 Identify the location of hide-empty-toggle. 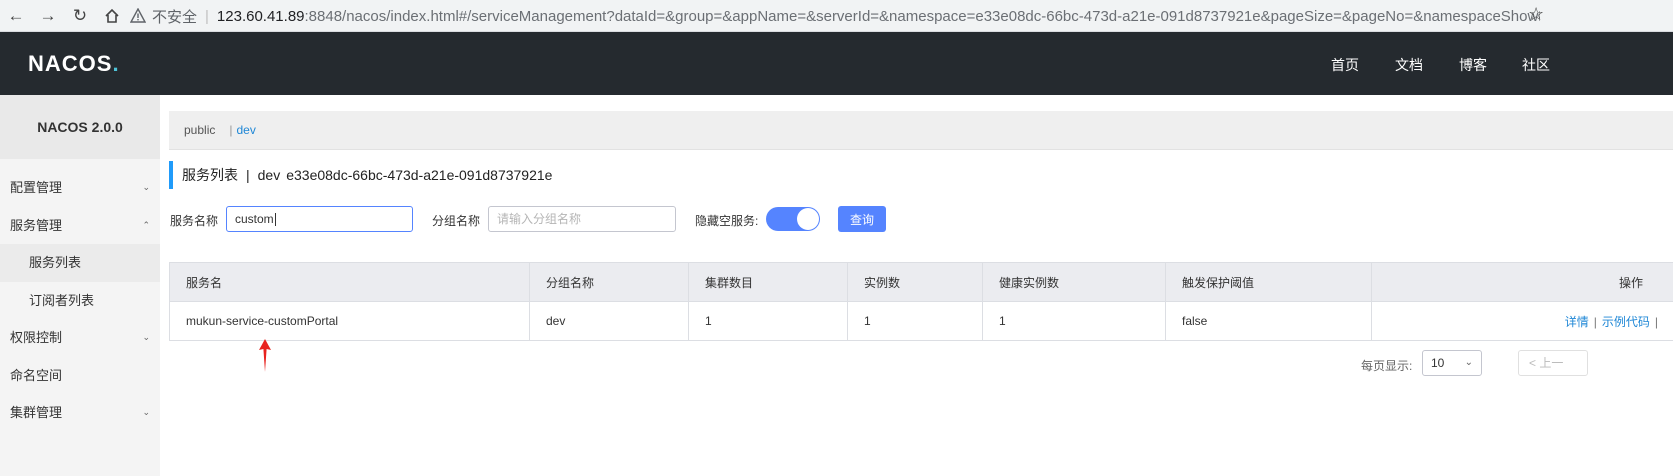
(793, 219).